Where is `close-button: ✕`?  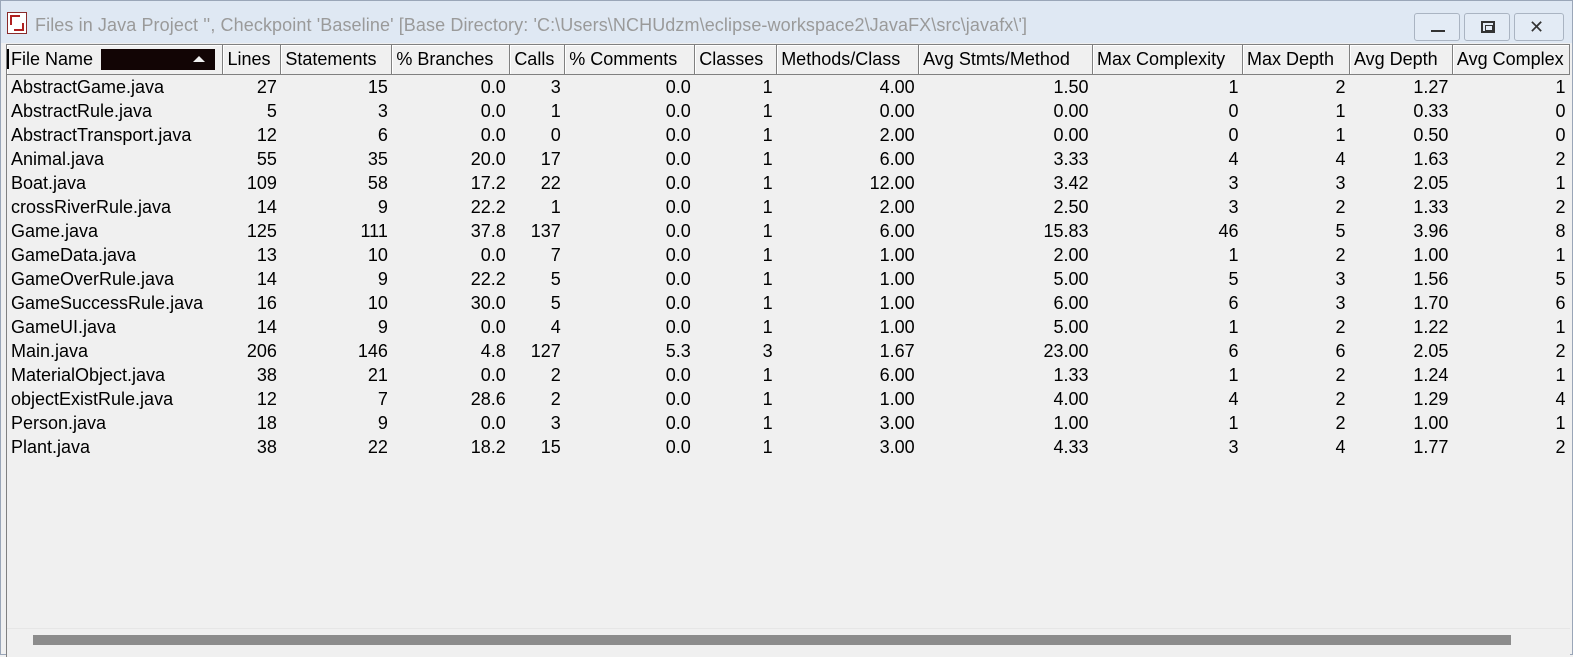
close-button: ✕ is located at coordinates (1539, 27).